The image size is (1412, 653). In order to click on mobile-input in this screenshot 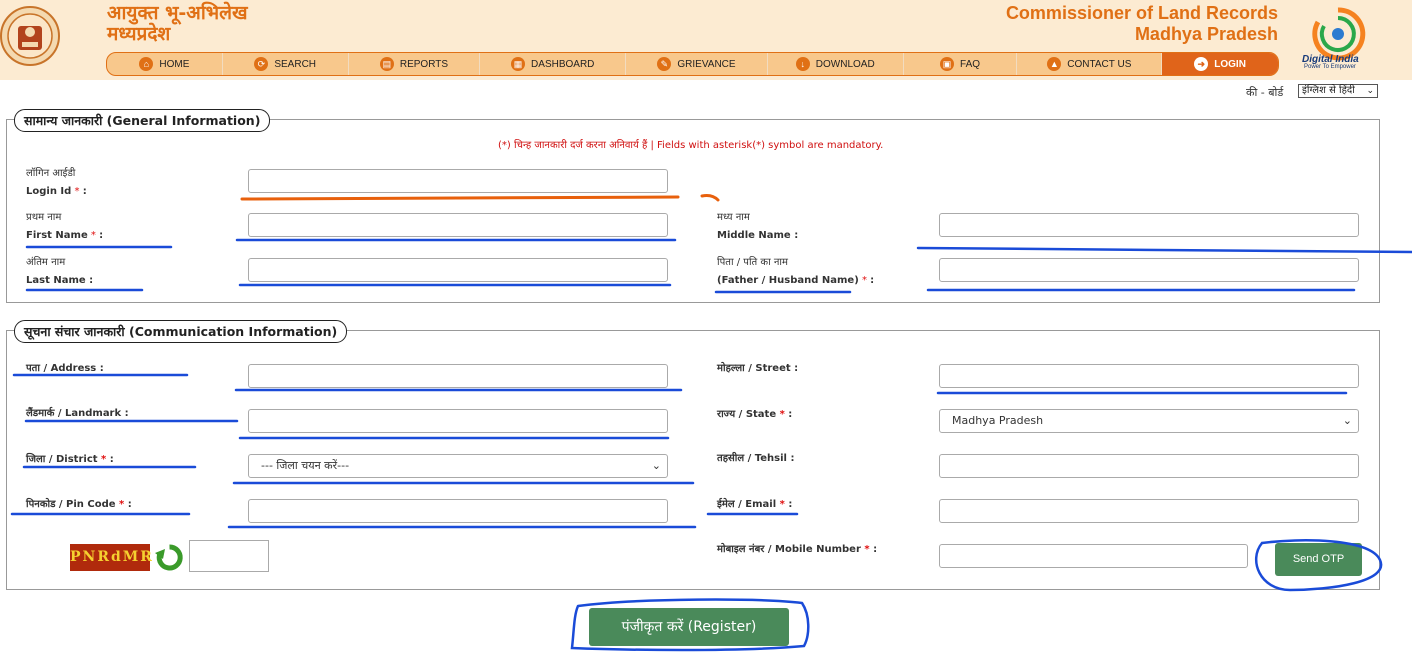, I will do `click(1093, 556)`.